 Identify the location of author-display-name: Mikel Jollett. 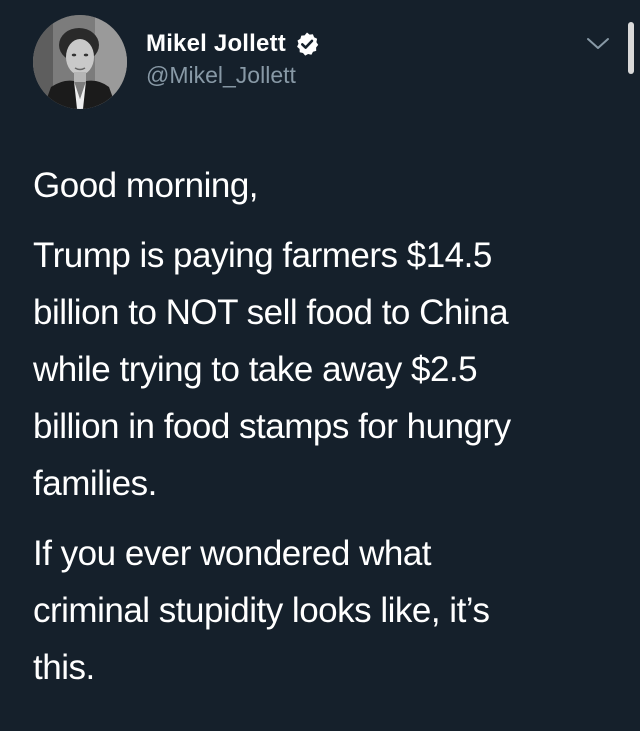
(216, 44).